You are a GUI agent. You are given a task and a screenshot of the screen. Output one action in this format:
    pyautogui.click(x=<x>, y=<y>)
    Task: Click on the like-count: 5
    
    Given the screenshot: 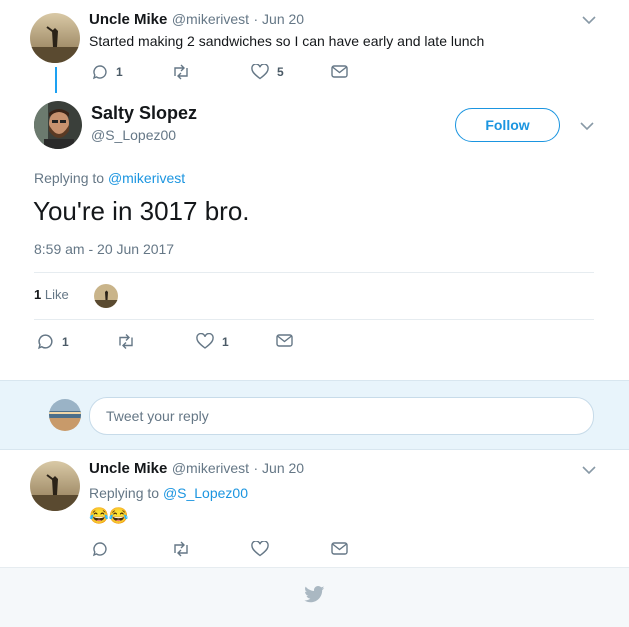 What is the action you would take?
    pyautogui.click(x=280, y=72)
    